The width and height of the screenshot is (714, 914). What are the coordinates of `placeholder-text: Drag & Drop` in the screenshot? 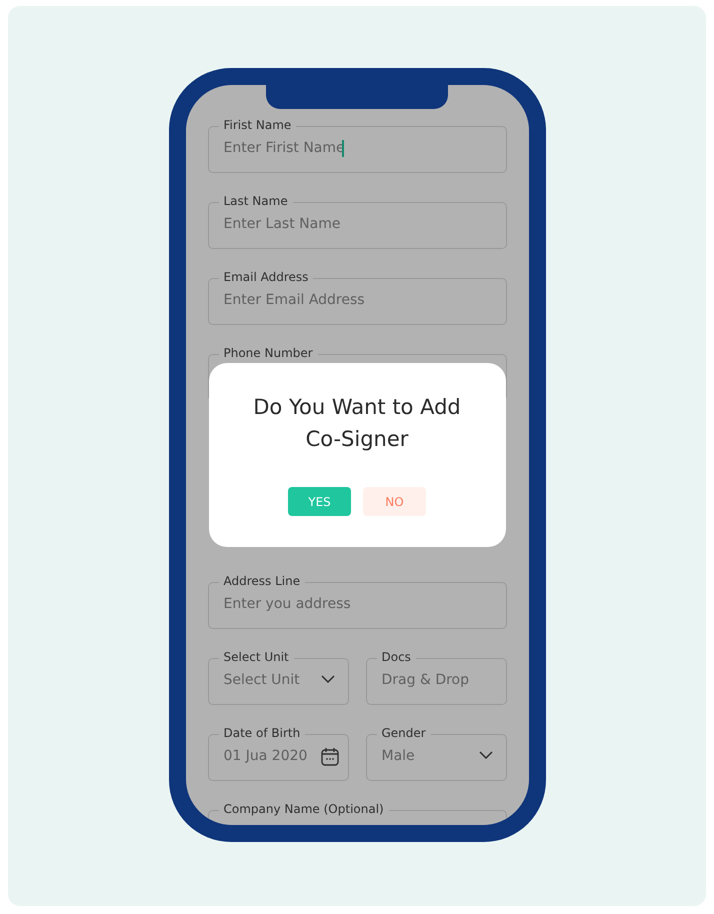 It's located at (425, 680).